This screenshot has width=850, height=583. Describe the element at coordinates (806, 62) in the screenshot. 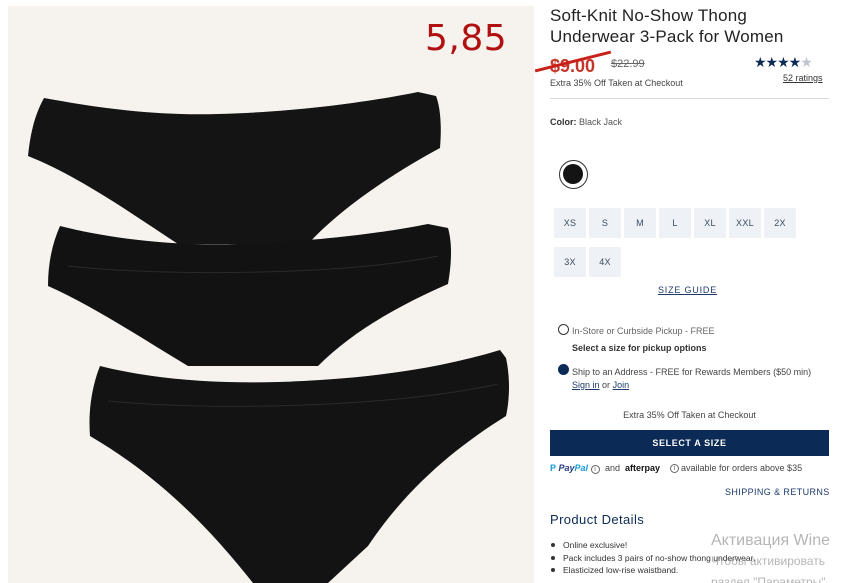

I see `star-half-icon: ★` at that location.